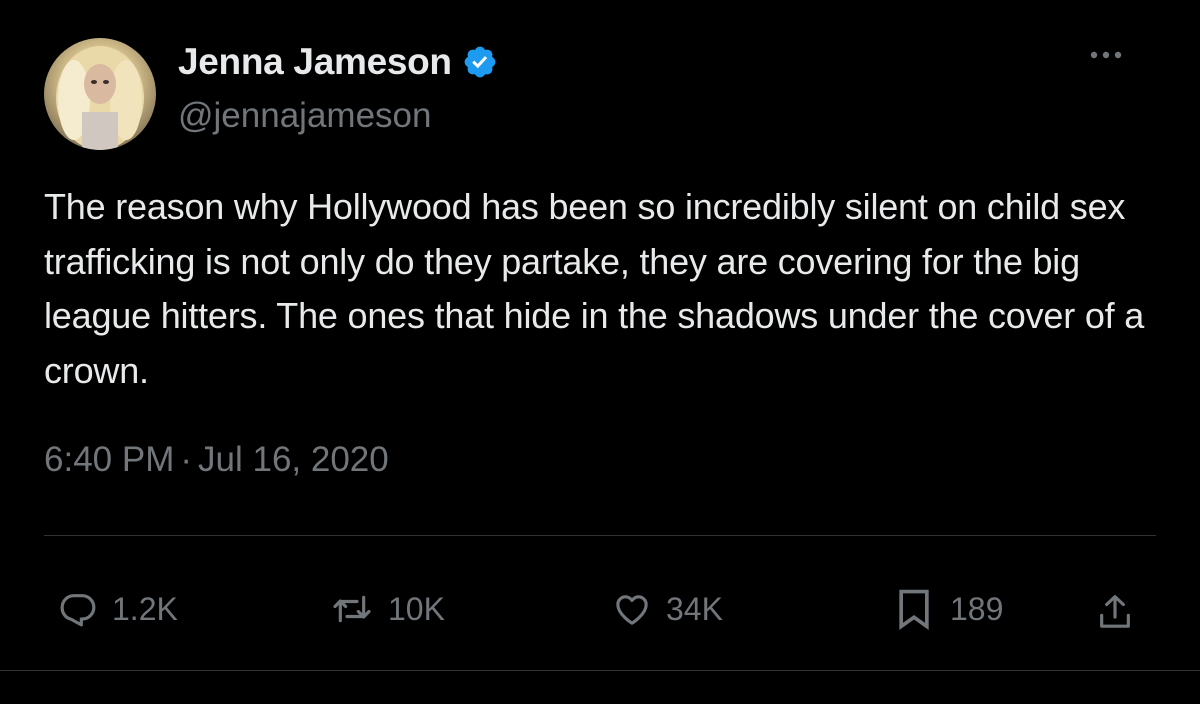  I want to click on like-button: 34K, so click(667, 609).